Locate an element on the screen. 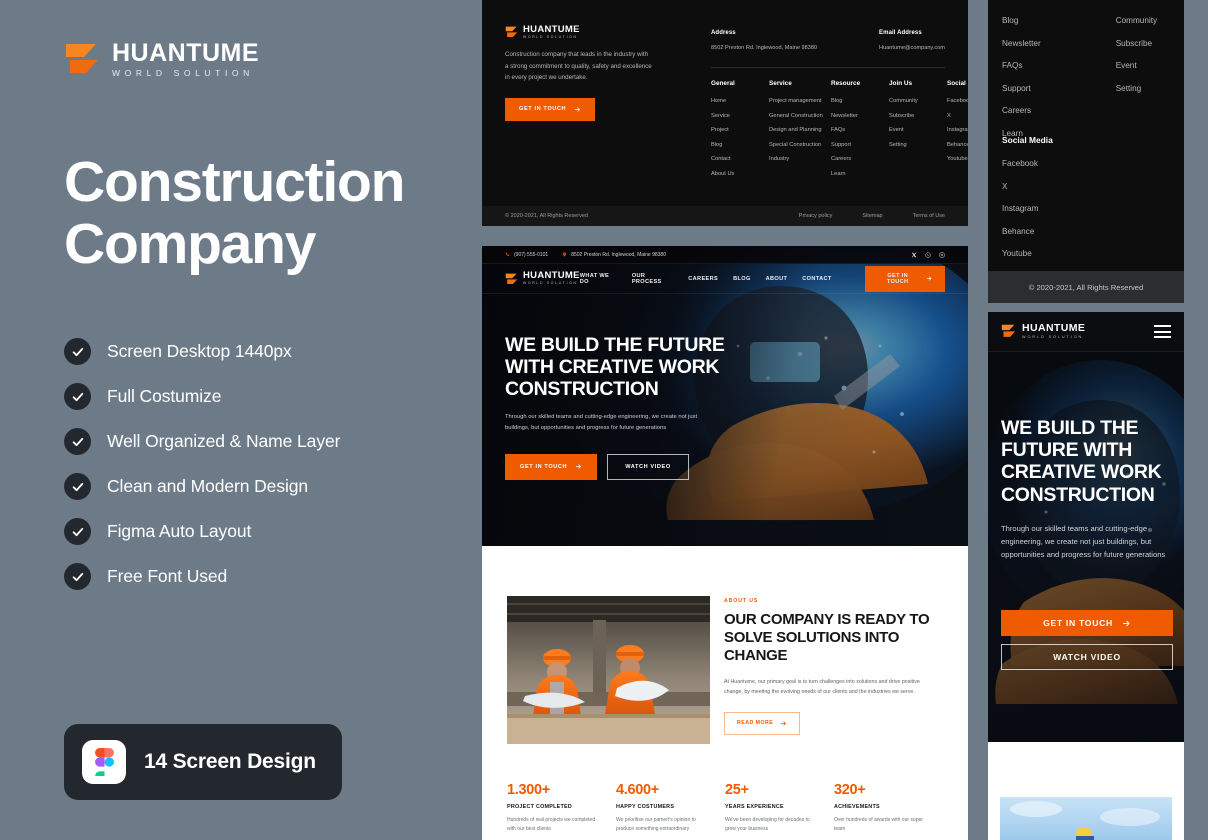 The height and width of the screenshot is (840, 1208). nav-item-what-we-do: WHAT WE DO is located at coordinates (598, 279).